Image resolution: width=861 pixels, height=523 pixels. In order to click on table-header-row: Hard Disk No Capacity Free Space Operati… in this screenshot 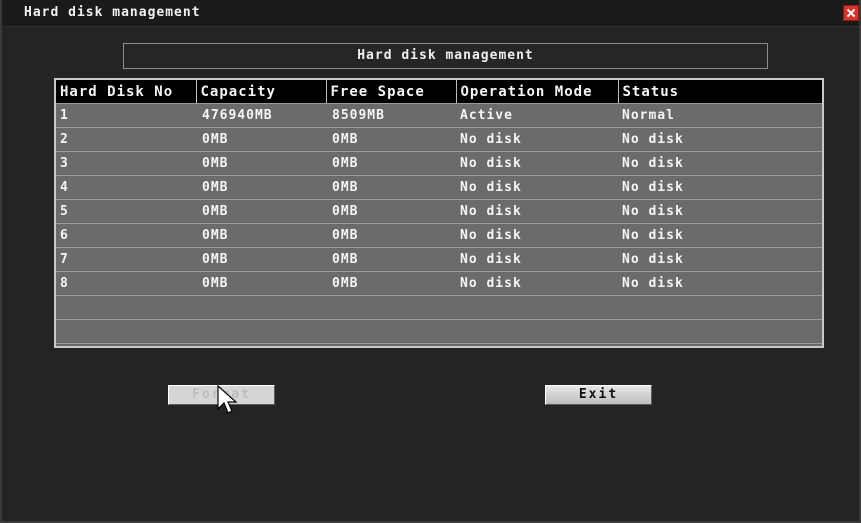, I will do `click(439, 92)`.